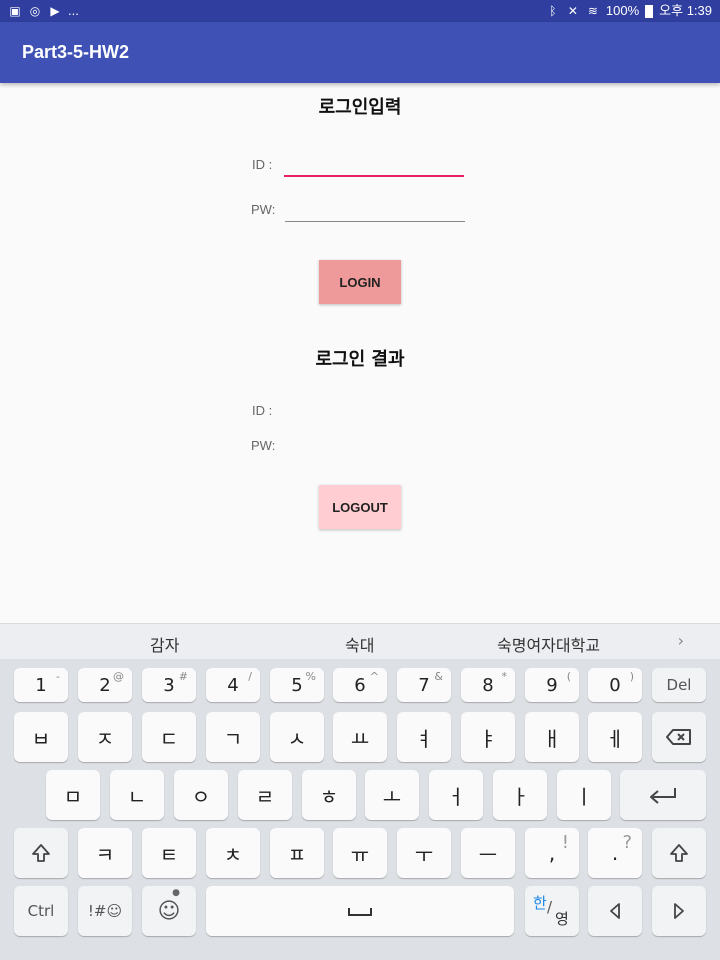 This screenshot has width=720, height=960. Describe the element at coordinates (233, 853) in the screenshot. I see `key-hangul: ㅊ` at that location.